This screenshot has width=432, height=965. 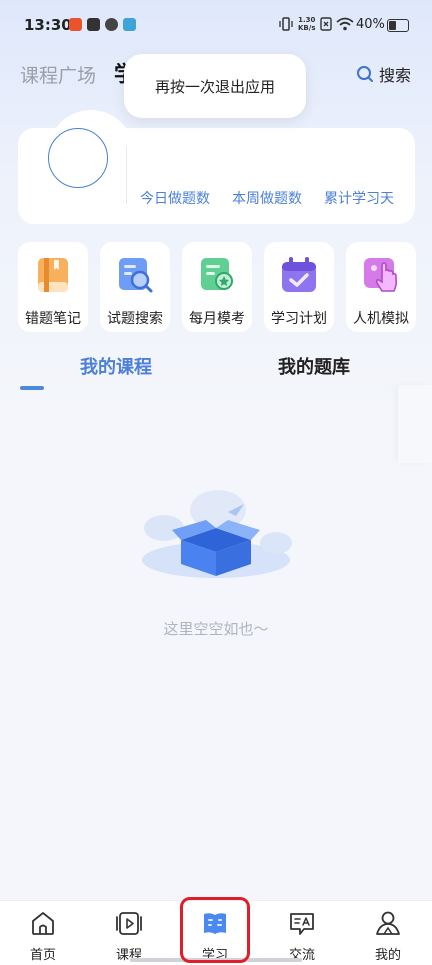 I want to click on tool-ai-simulation: 人机模拟, so click(x=381, y=287).